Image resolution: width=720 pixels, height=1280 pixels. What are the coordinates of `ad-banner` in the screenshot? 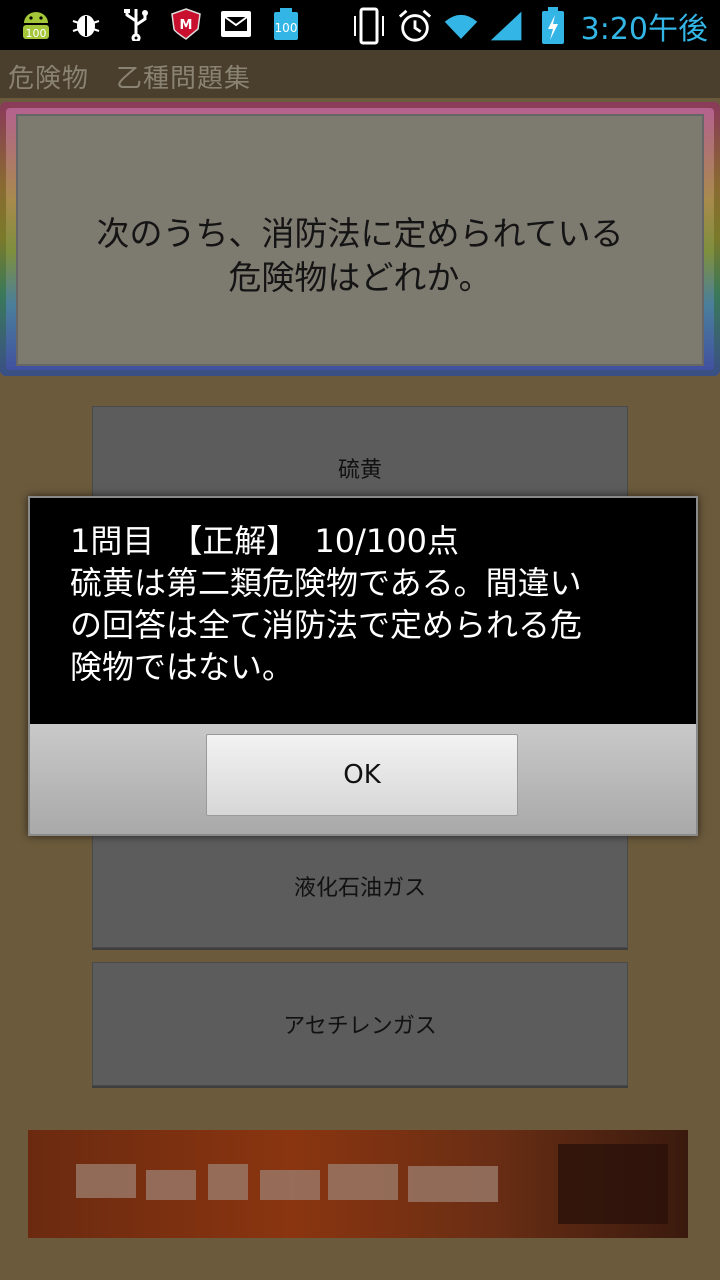 It's located at (358, 1184).